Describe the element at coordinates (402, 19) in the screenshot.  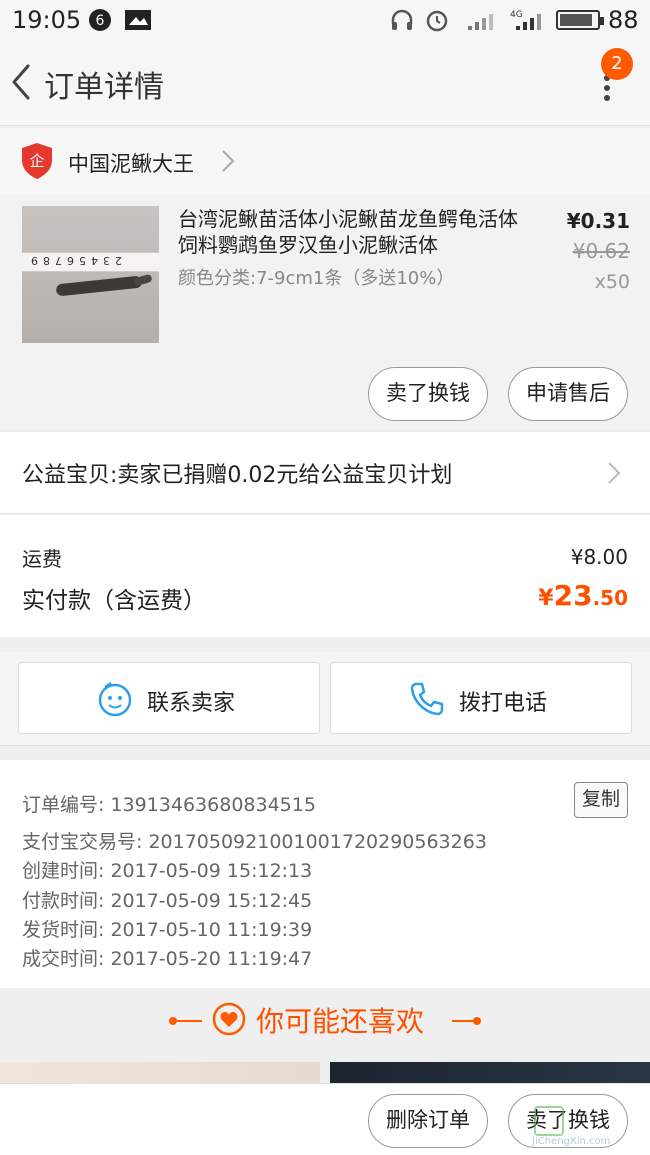
I see `headphones-icon` at that location.